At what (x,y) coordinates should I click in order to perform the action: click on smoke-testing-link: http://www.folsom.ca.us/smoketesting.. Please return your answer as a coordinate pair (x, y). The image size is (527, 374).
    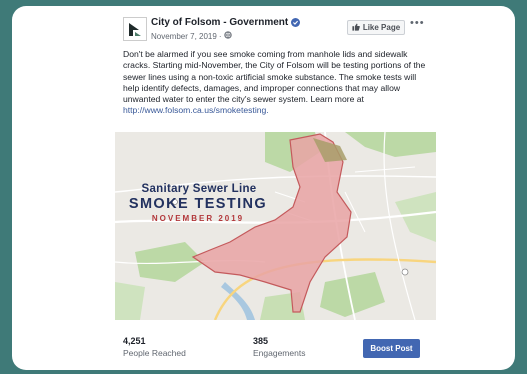
    Looking at the image, I should click on (196, 110).